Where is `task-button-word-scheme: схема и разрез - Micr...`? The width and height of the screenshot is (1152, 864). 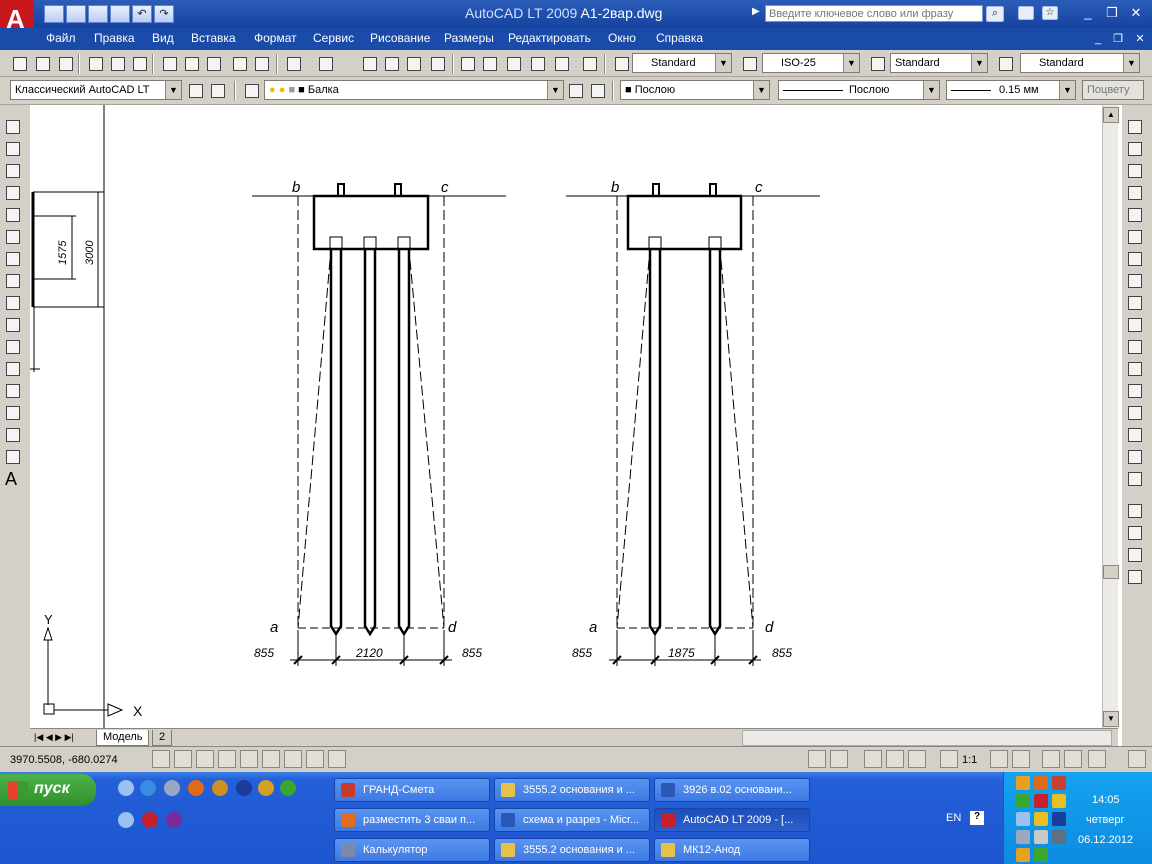 task-button-word-scheme: схема и разрез - Micr... is located at coordinates (572, 820).